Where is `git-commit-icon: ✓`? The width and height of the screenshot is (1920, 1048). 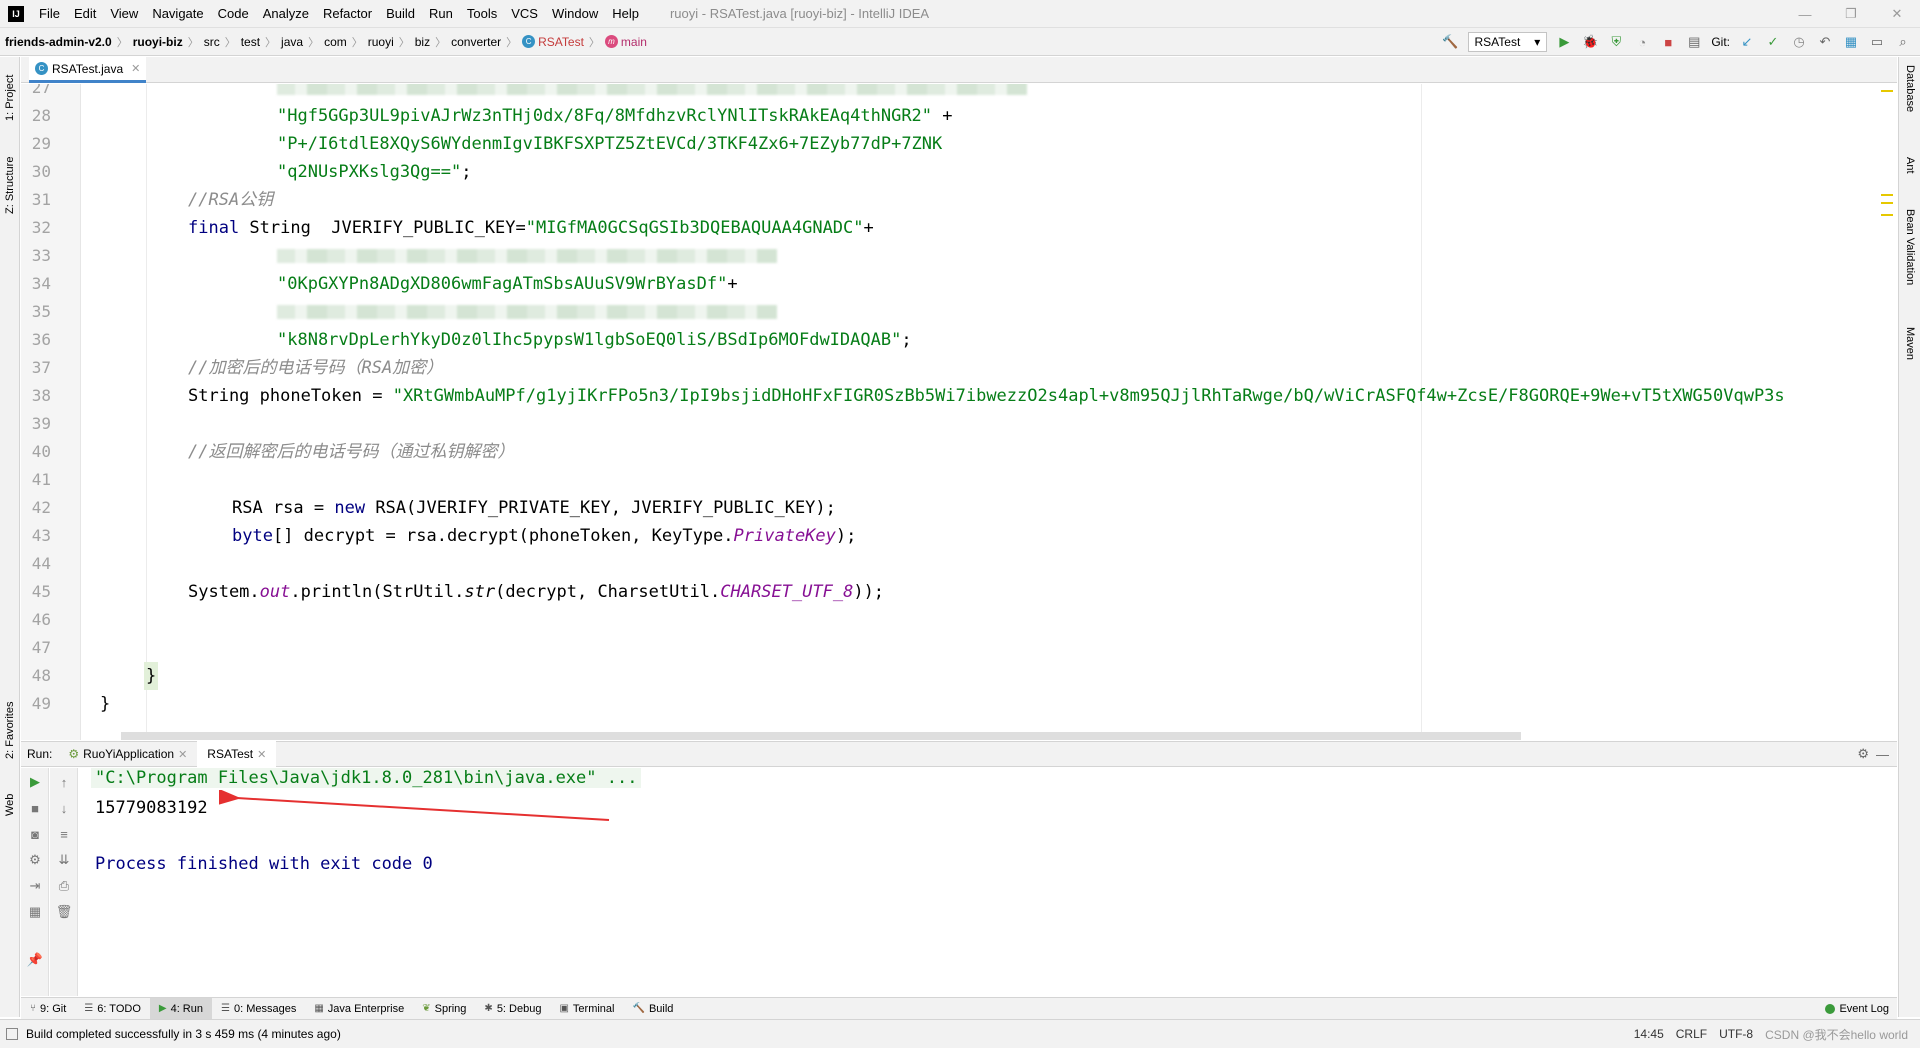
git-commit-icon: ✓ is located at coordinates (1773, 42).